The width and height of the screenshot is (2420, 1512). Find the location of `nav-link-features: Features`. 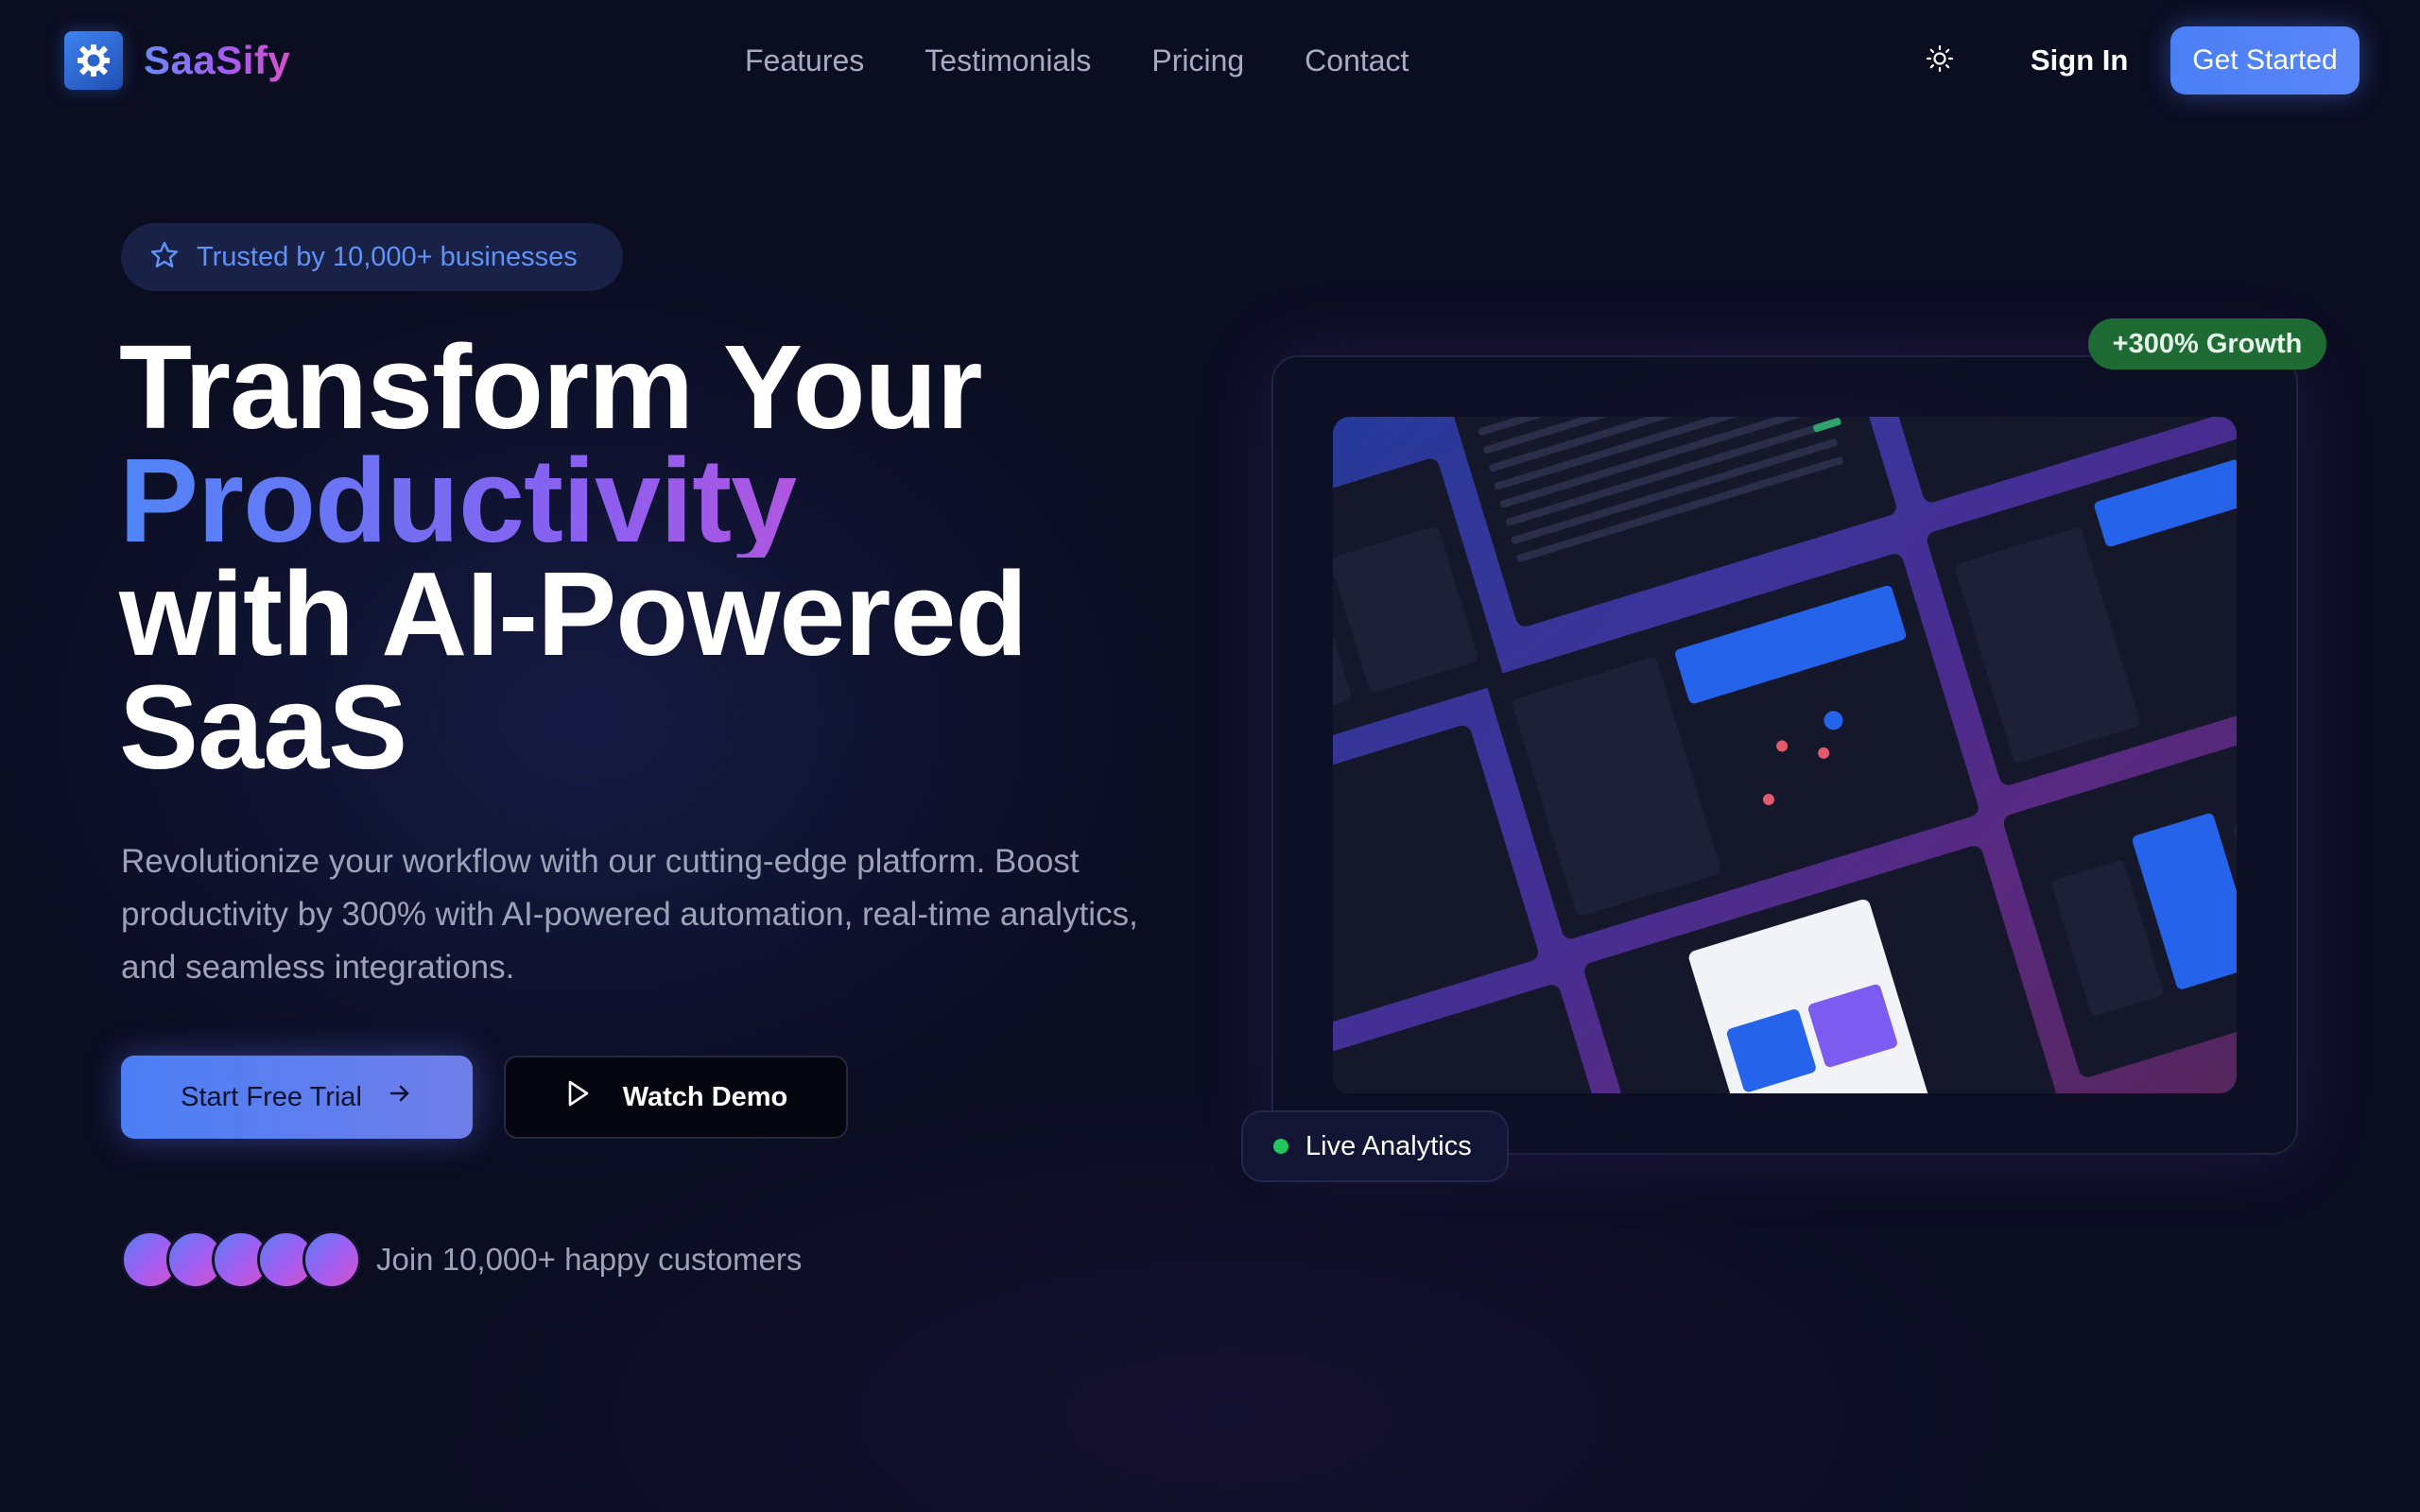

nav-link-features: Features is located at coordinates (804, 60).